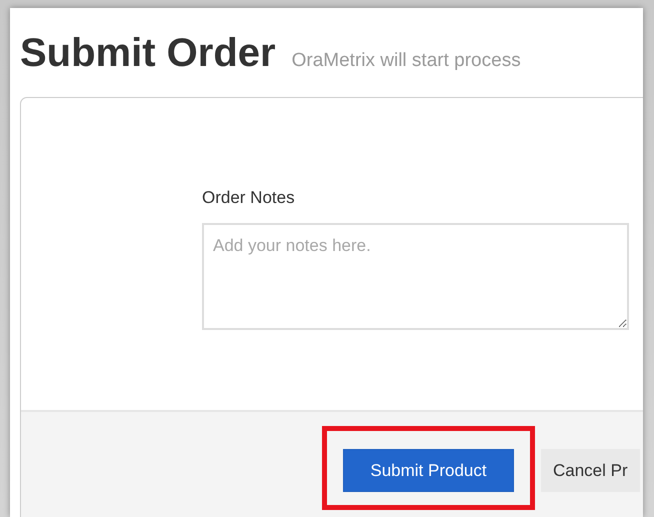 The width and height of the screenshot is (654, 517). Describe the element at coordinates (415, 276) in the screenshot. I see `notes-field: Add your notes here.` at that location.